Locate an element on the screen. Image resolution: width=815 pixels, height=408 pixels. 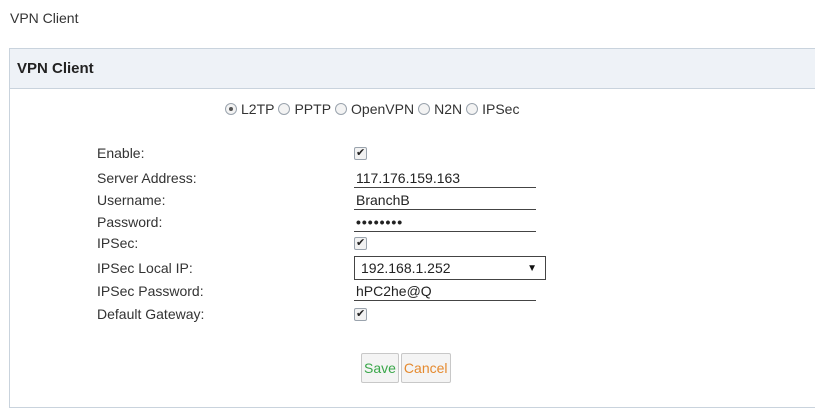
form-row-server-address: Server Address: is located at coordinates (327, 178).